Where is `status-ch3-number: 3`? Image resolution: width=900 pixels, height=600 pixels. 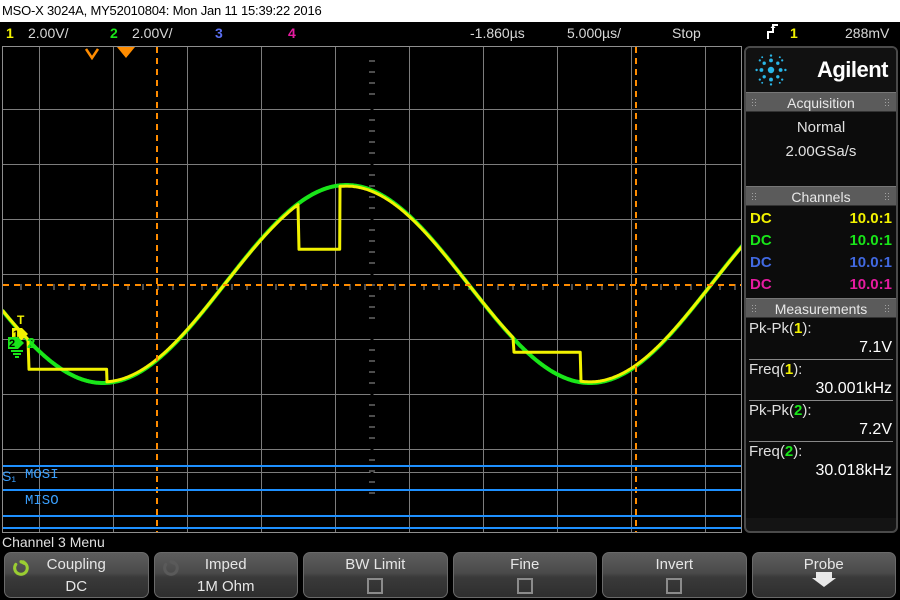
status-ch3-number: 3 is located at coordinates (219, 33).